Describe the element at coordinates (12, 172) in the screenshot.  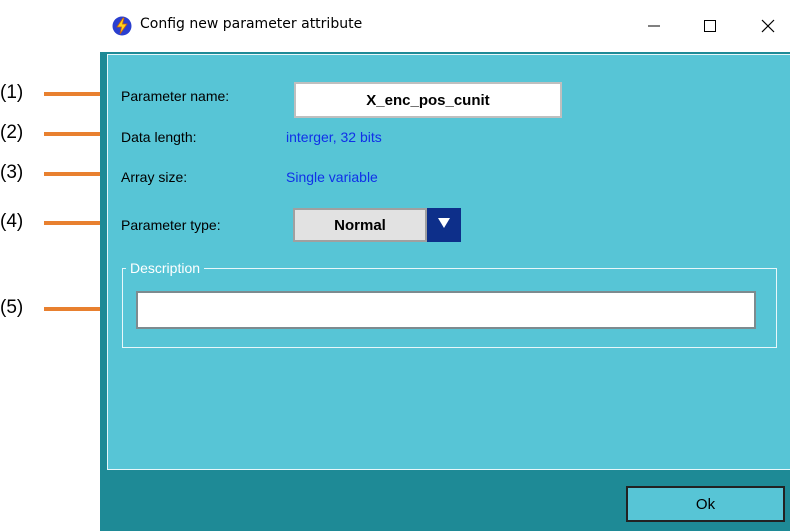
I see `callout-number: (3)` at that location.